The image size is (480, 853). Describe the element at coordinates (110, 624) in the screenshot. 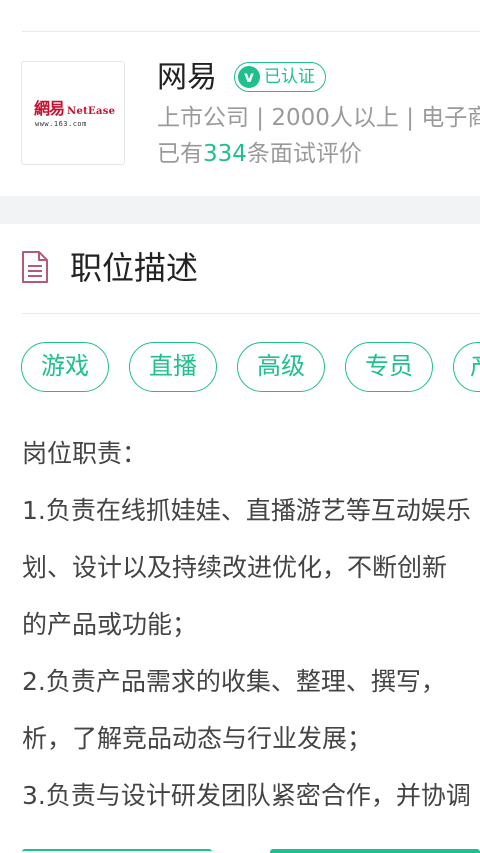

I see `description-line: 的产品或功能；` at that location.